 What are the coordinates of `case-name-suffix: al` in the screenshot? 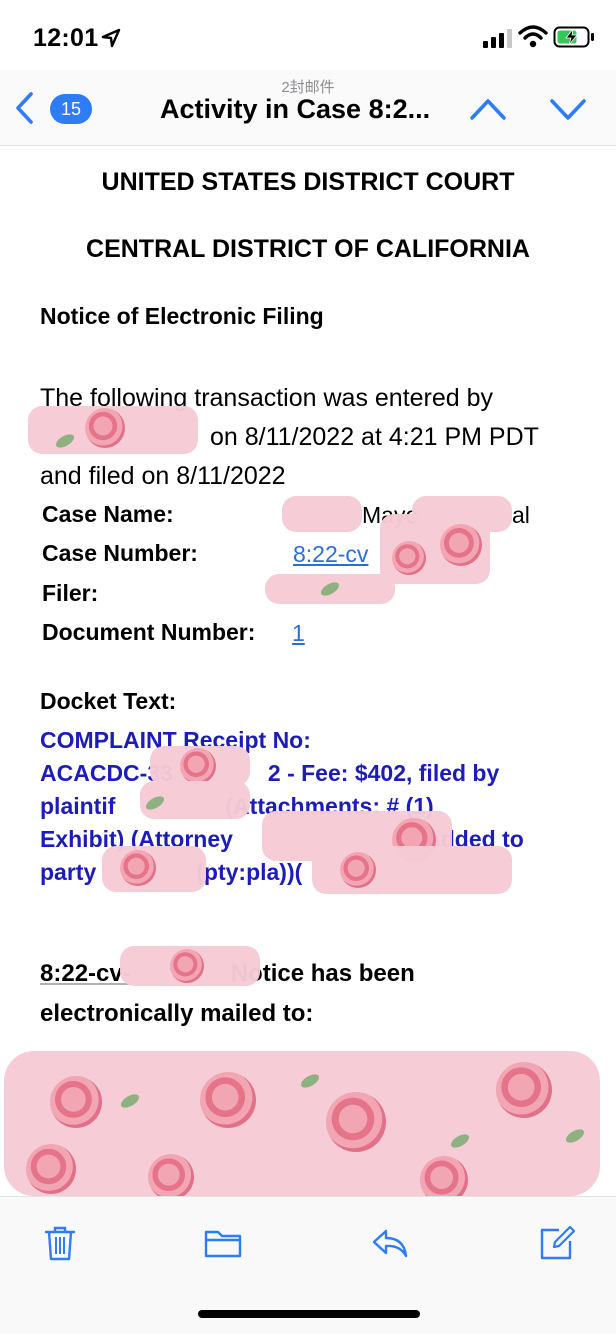 It's located at (521, 515).